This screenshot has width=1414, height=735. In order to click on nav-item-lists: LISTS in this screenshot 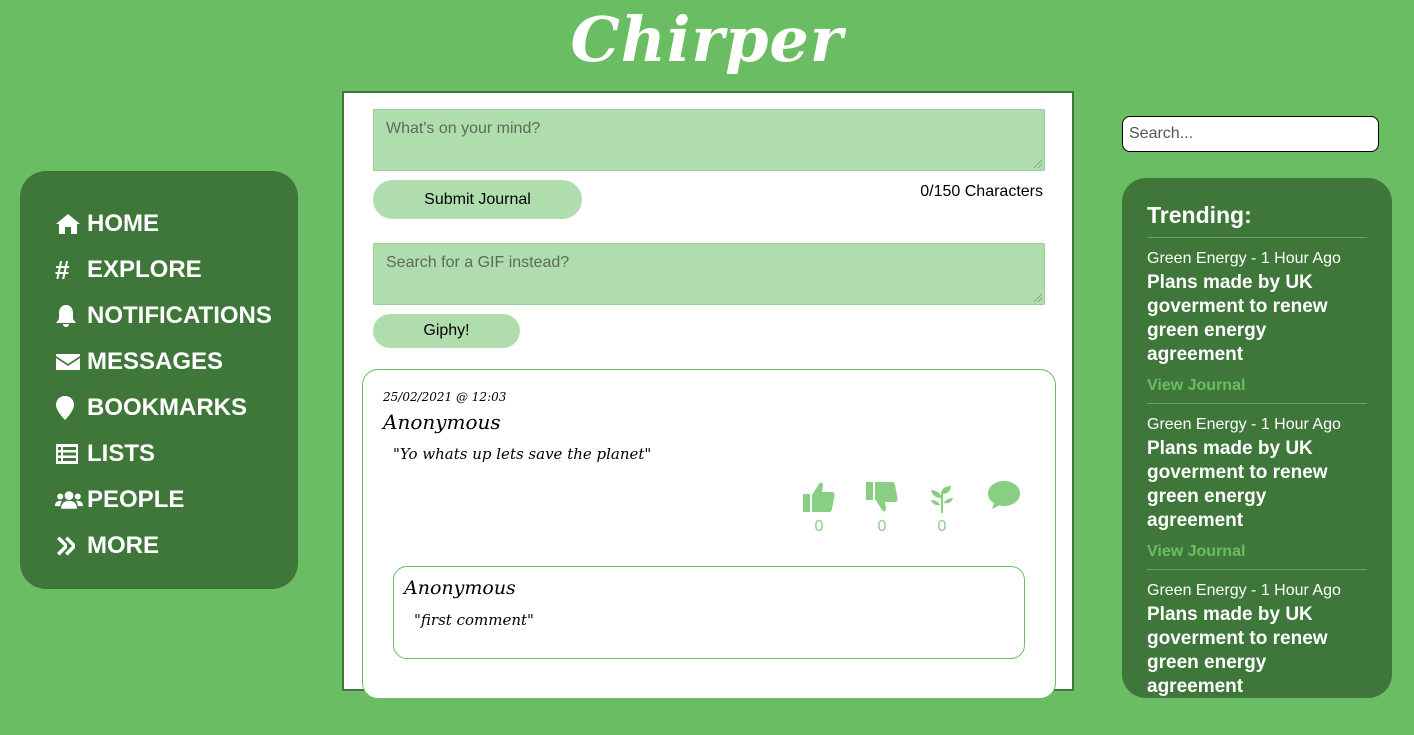, I will do `click(176, 454)`.